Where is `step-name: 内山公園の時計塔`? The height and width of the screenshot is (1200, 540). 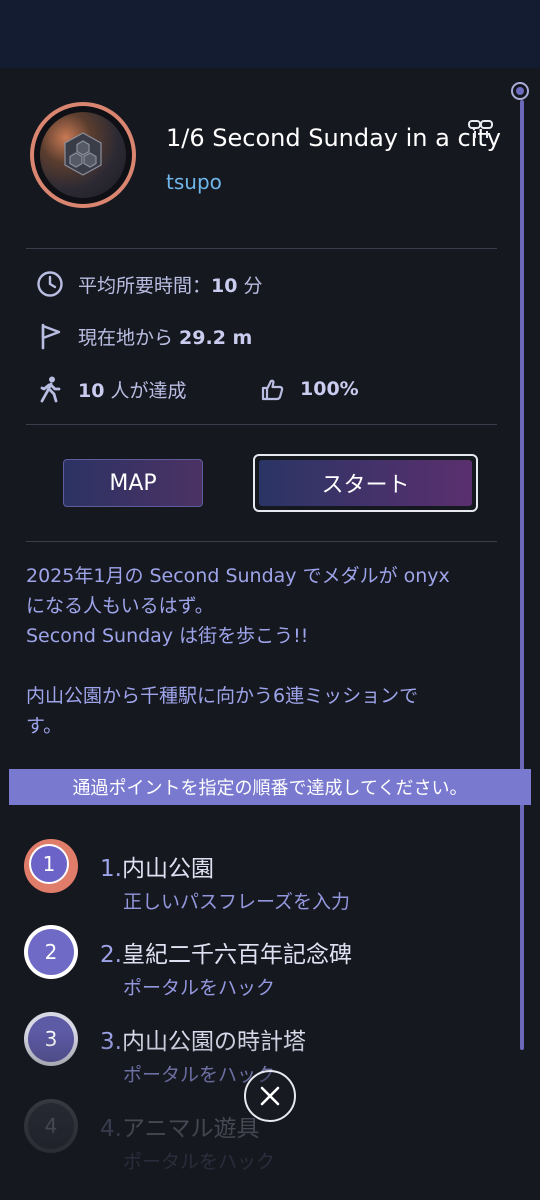
step-name: 内山公園の時計塔 is located at coordinates (213, 1042).